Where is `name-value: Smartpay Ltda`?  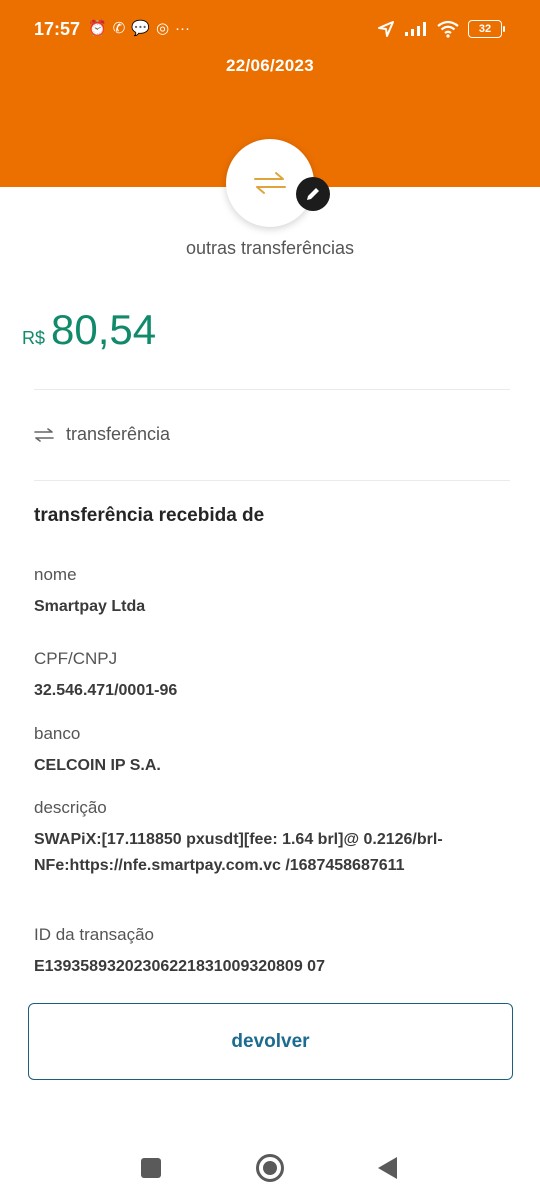
name-value: Smartpay Ltda is located at coordinates (90, 606).